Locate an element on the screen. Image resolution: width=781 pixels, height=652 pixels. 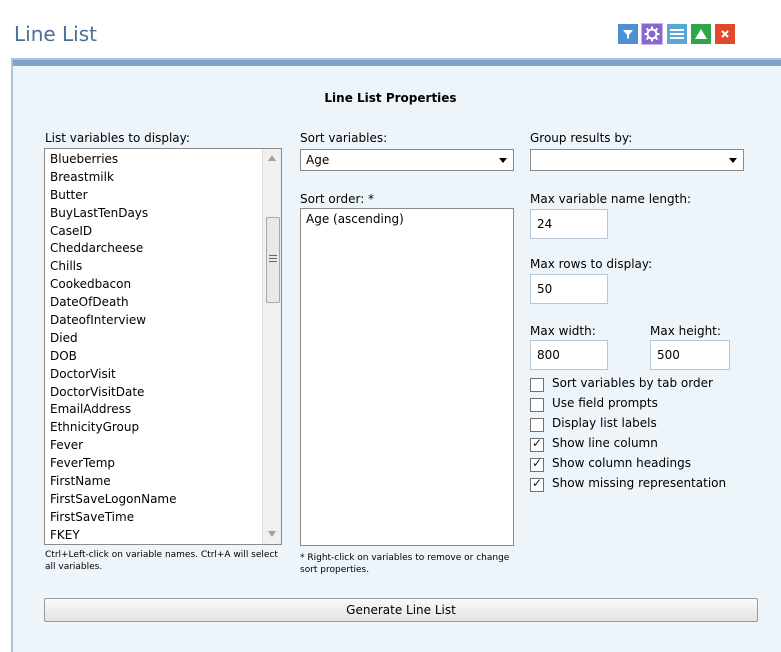
group-by-combo is located at coordinates (637, 160).